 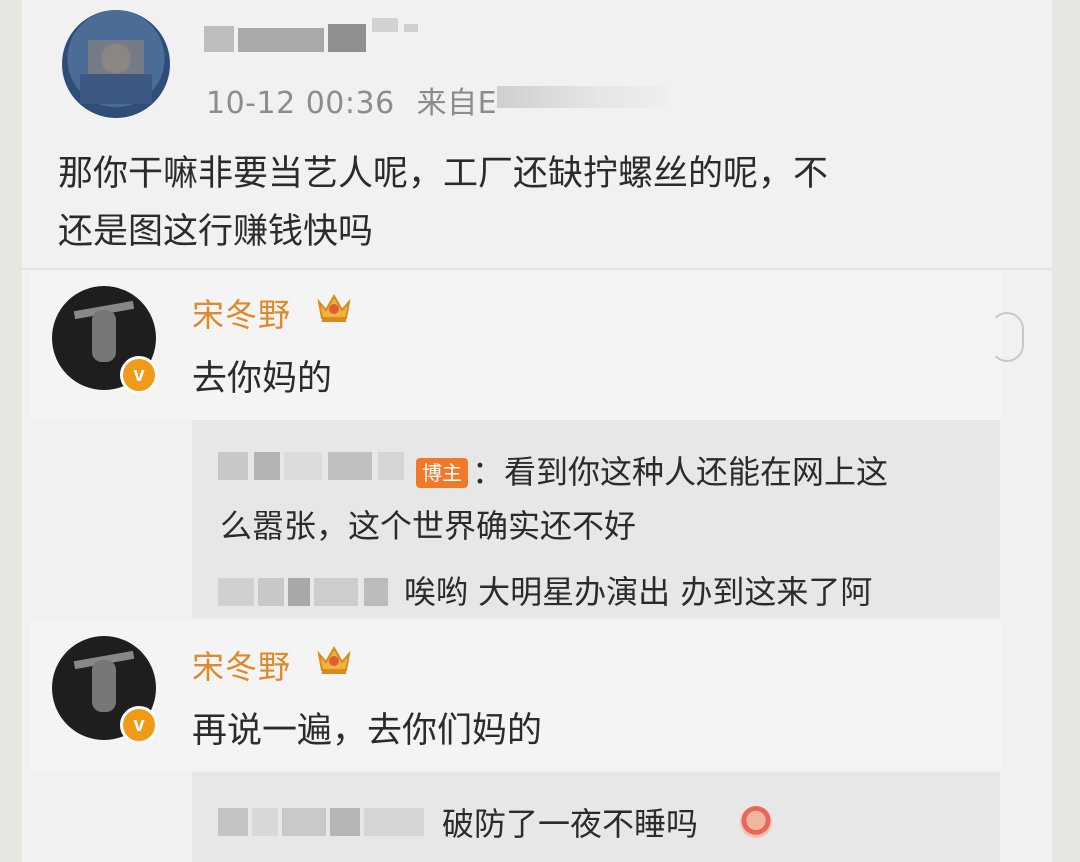 What do you see at coordinates (428, 526) in the screenshot?
I see `quoted-text-line: 么嚣张，这个世界确实还不好` at bounding box center [428, 526].